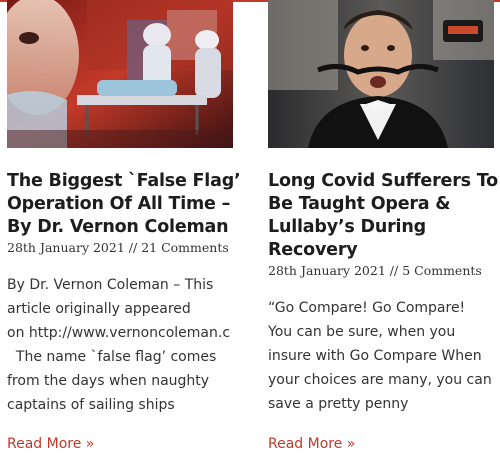 The height and width of the screenshot is (474, 500). Describe the element at coordinates (185, 247) in the screenshot. I see `post-comments-link: 21 Comments` at that location.